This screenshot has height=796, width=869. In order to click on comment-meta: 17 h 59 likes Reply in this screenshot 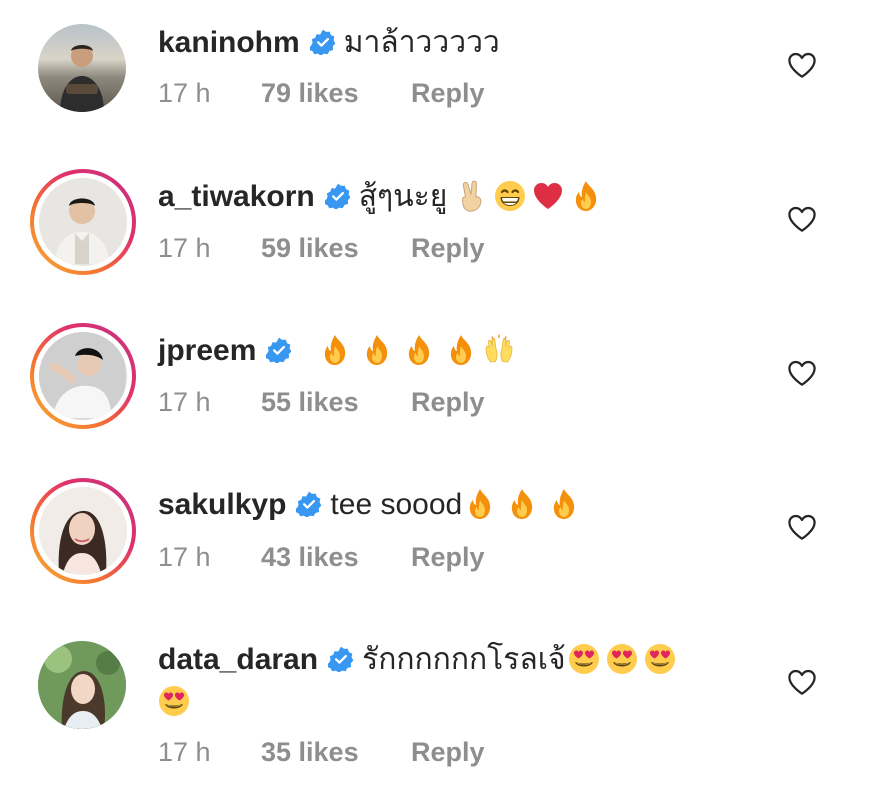, I will do `click(321, 248)`.